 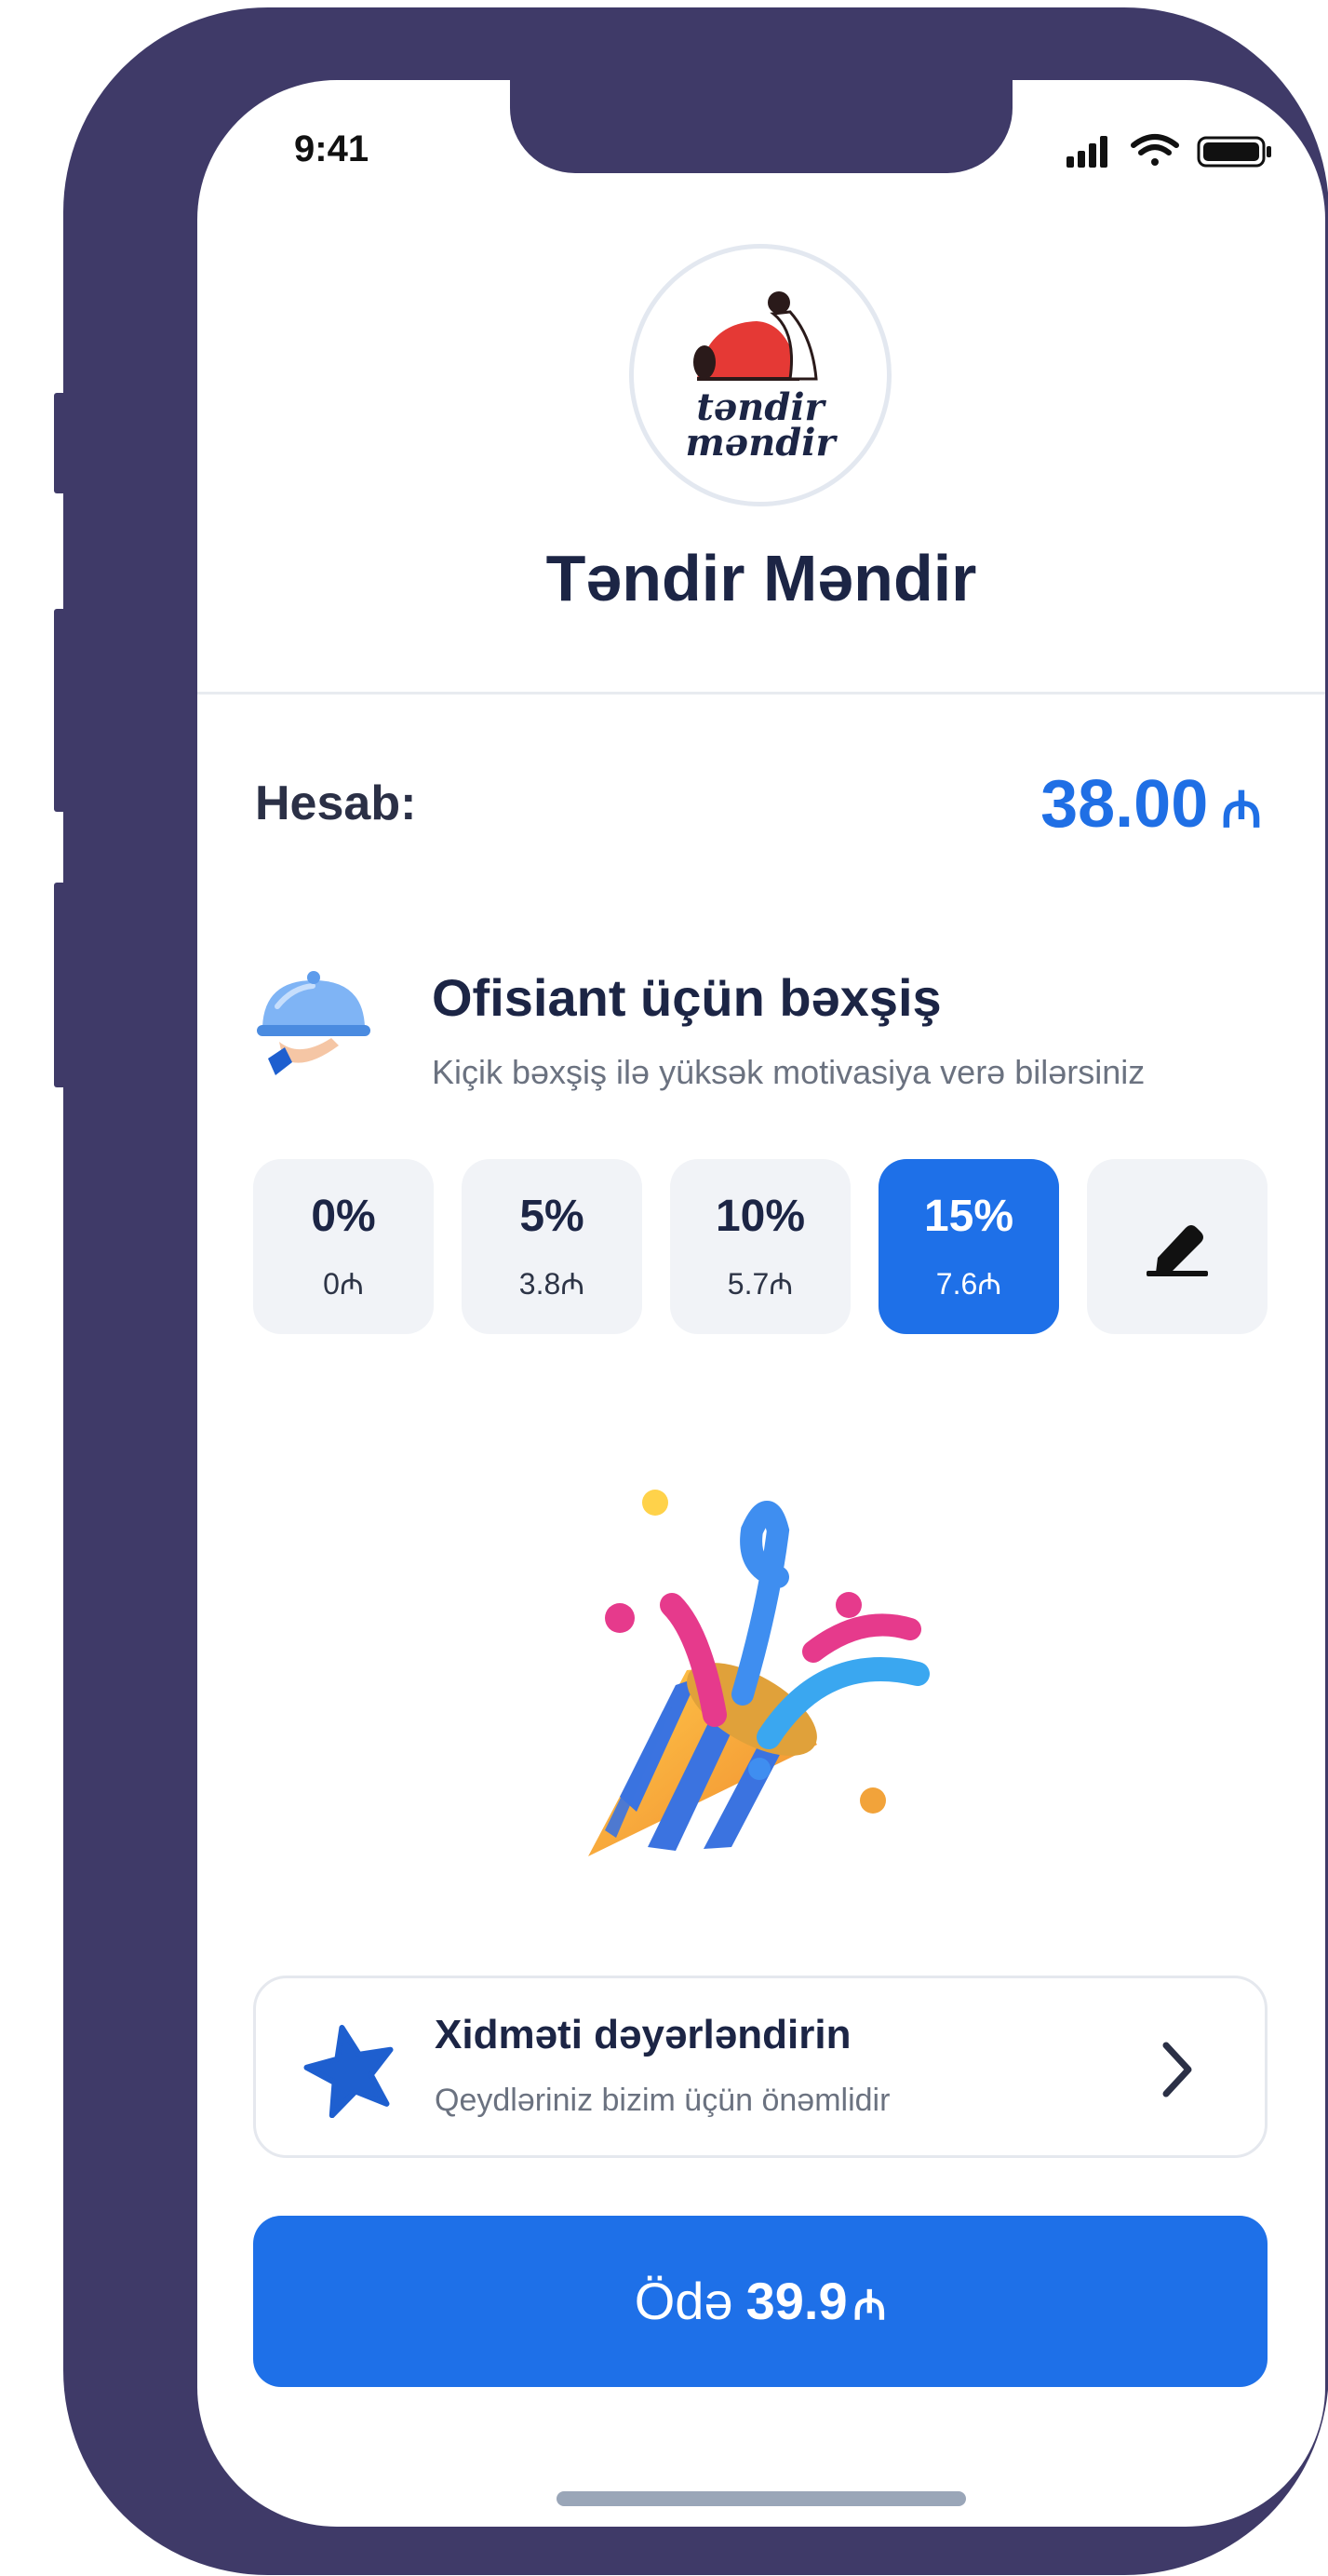 What do you see at coordinates (968, 1216) in the screenshot?
I see `tip-percent: 15%` at bounding box center [968, 1216].